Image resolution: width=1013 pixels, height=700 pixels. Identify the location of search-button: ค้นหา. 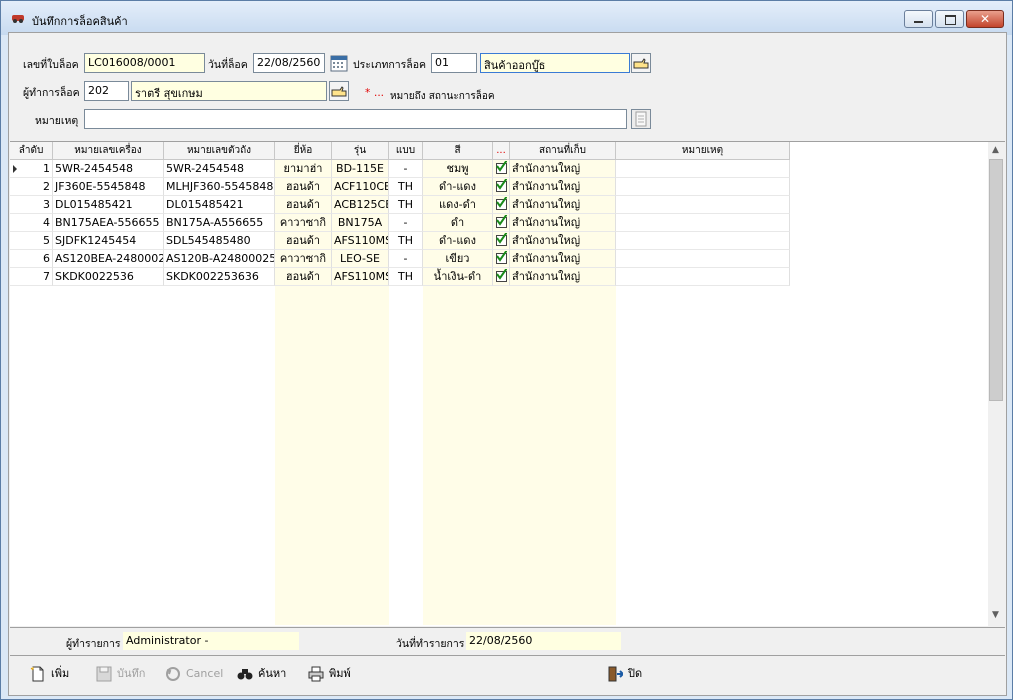
(261, 674).